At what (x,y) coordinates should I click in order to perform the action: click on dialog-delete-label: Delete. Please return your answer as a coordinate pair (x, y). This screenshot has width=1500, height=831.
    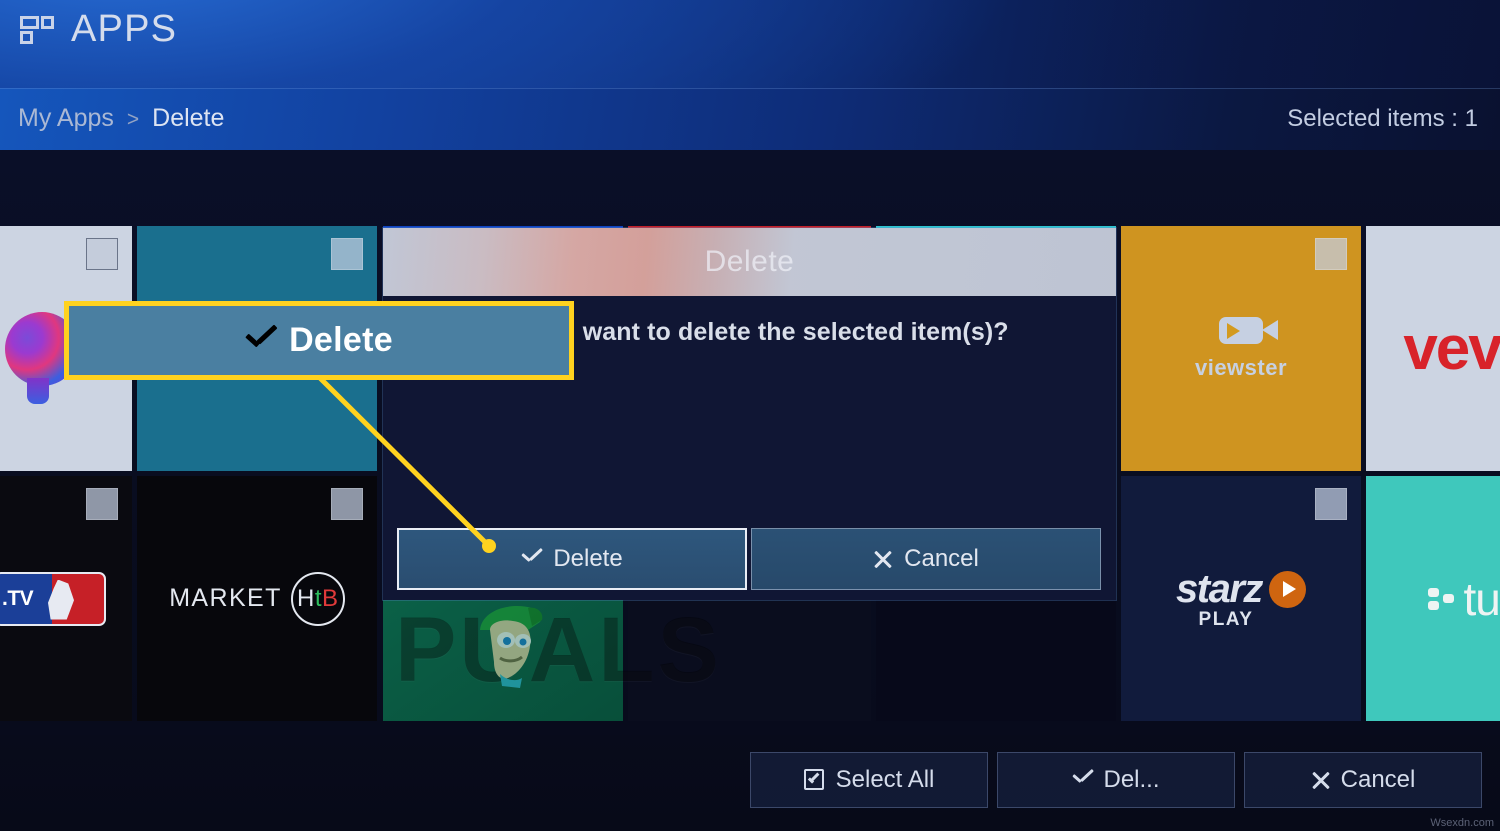
    Looking at the image, I should click on (588, 558).